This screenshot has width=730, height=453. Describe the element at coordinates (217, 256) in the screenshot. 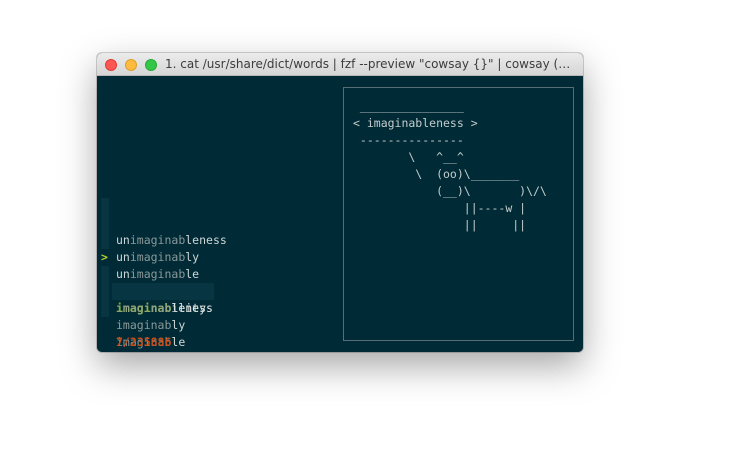

I see `list-item: unimaginable` at that location.